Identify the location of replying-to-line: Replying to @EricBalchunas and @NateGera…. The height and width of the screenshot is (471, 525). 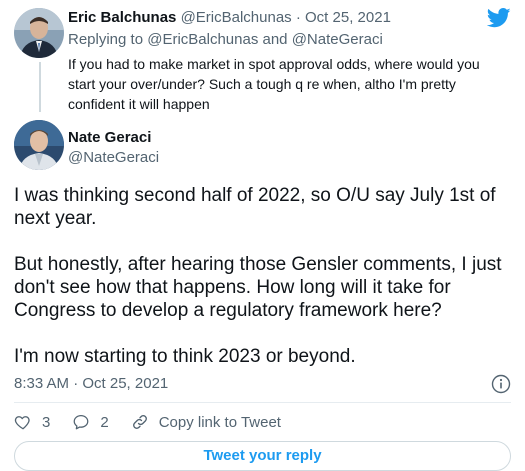
(225, 39).